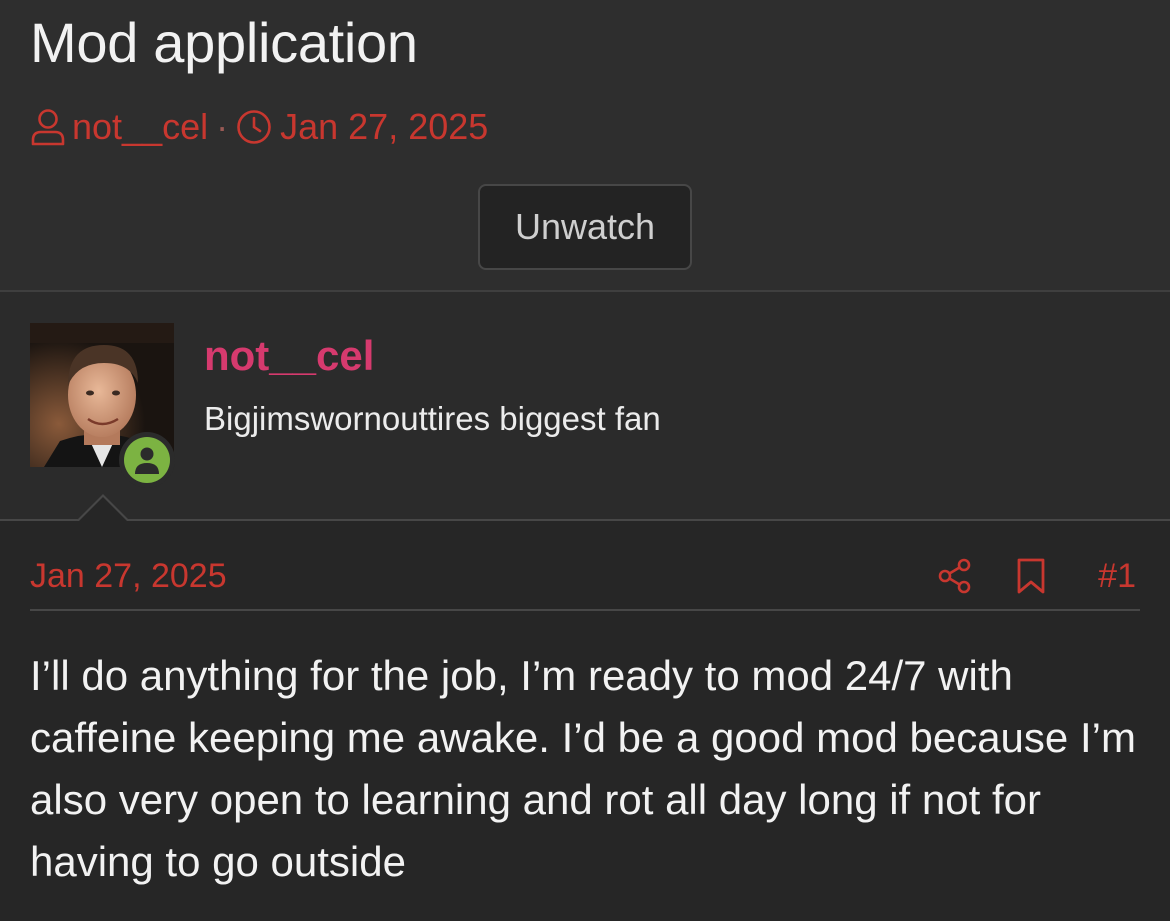 The height and width of the screenshot is (921, 1170). What do you see at coordinates (103, 509) in the screenshot?
I see `message-arrow-fill` at bounding box center [103, 509].